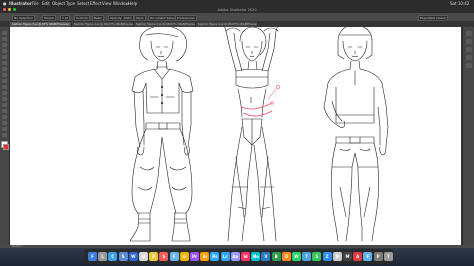  Describe the element at coordinates (49, 18) in the screenshot. I see `stroke-label: Stroke` at that location.